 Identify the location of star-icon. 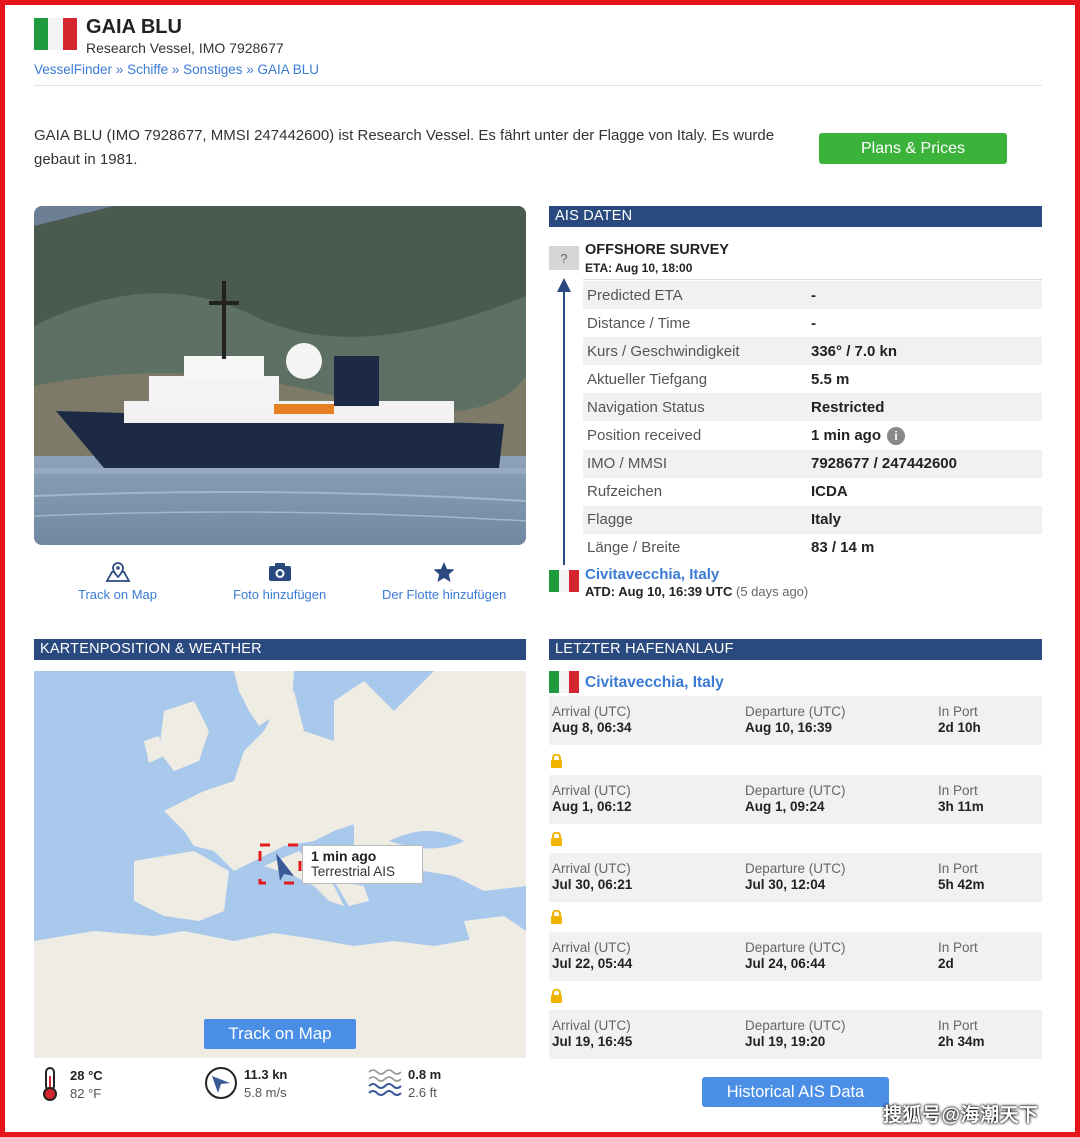
(444, 572).